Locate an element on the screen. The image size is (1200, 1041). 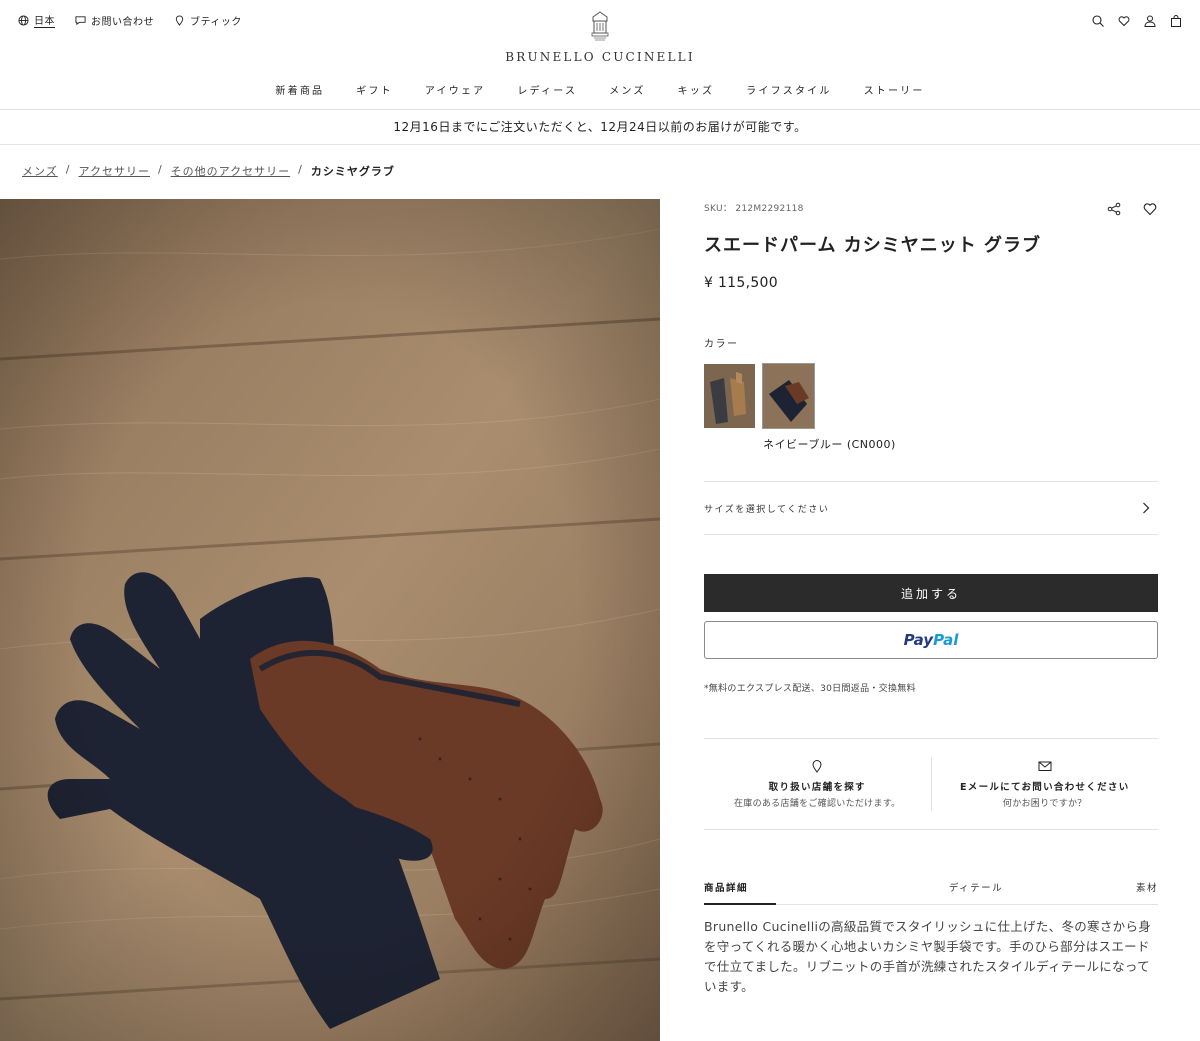
shipping-note: *無料のエクスプレス配送、30日間返品・交換無料 is located at coordinates (810, 689).